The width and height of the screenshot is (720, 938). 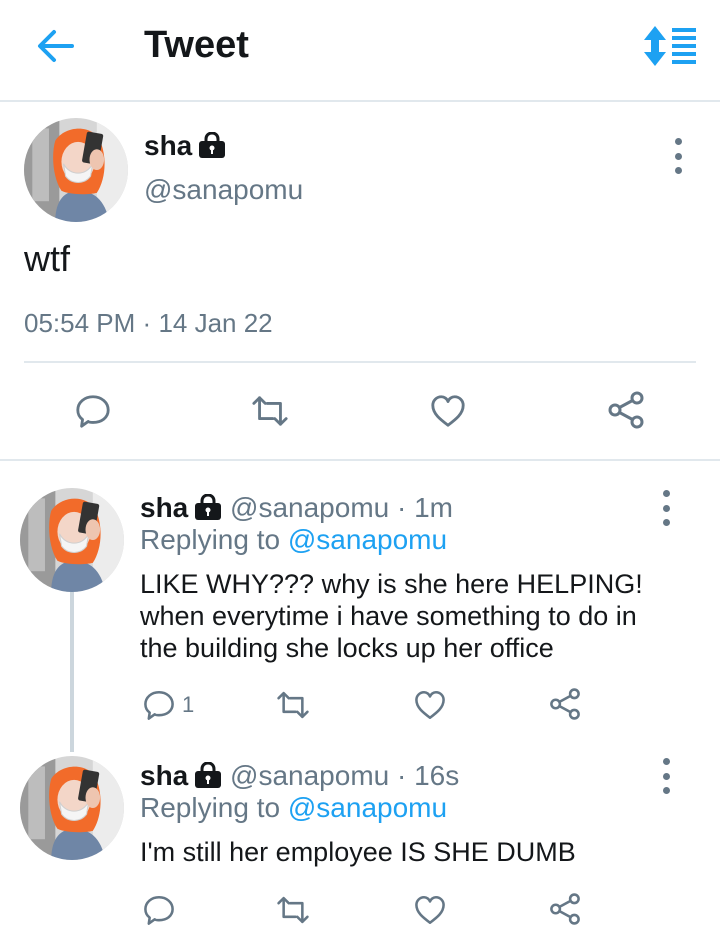 I want to click on sort-button, so click(x=671, y=46).